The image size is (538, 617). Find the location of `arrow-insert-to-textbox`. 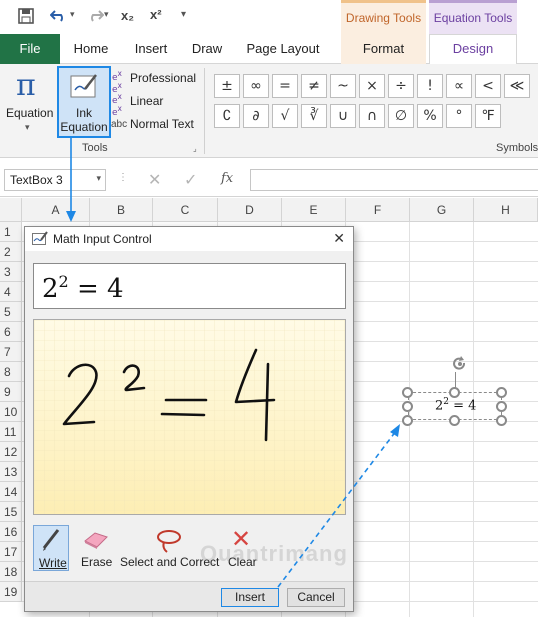

arrow-insert-to-textbox is located at coordinates (337, 509).